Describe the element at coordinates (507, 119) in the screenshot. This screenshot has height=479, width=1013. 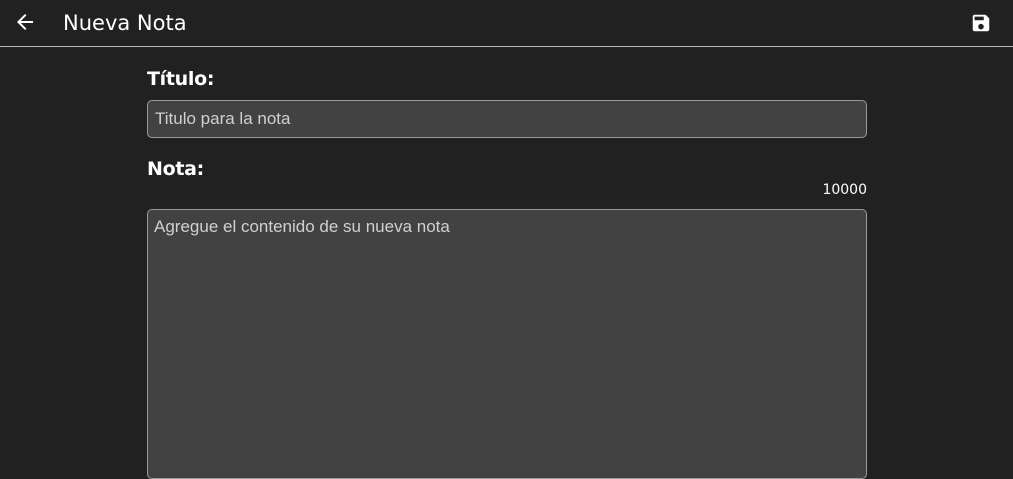
I see `title-input` at that location.